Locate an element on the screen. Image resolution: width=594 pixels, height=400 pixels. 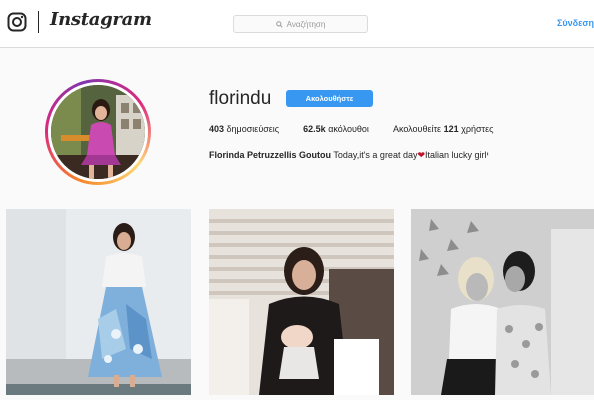
following-prefix: Ακολουθείτε is located at coordinates (417, 129).